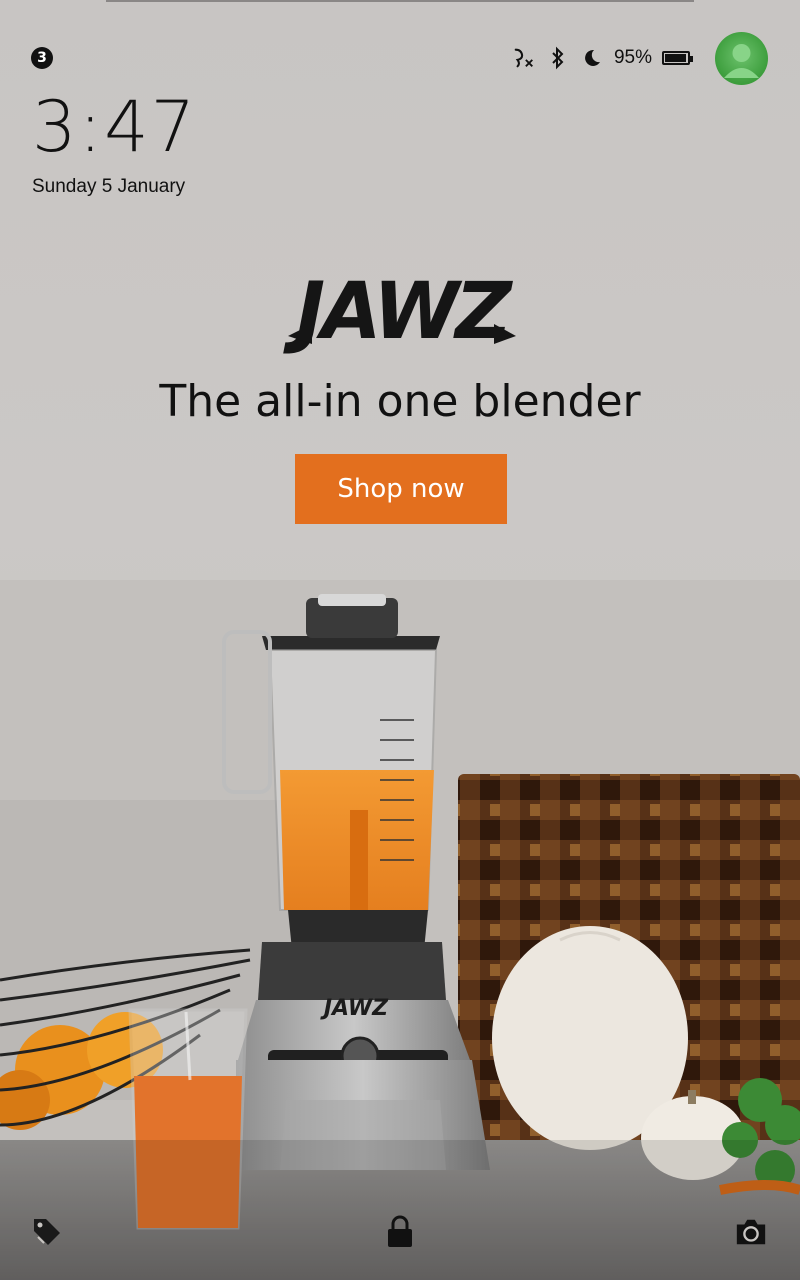 Image resolution: width=800 pixels, height=1280 pixels. Describe the element at coordinates (592, 58) in the screenshot. I see `do-not-disturb-moon-icon` at that location.